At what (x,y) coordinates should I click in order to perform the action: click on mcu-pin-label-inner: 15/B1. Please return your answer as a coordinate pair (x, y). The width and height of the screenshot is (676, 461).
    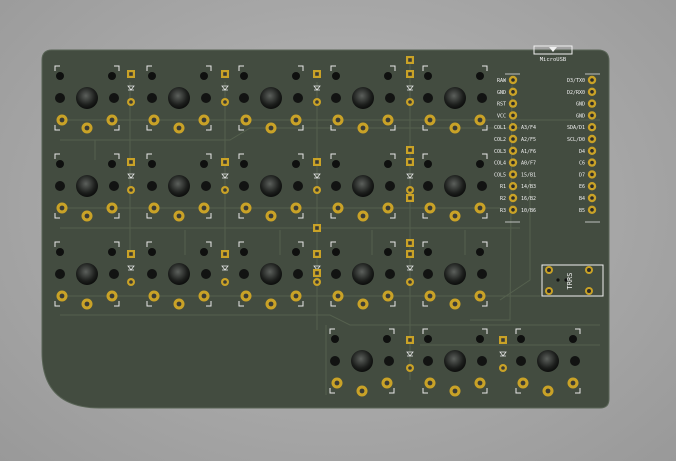
    Looking at the image, I should click on (528, 175).